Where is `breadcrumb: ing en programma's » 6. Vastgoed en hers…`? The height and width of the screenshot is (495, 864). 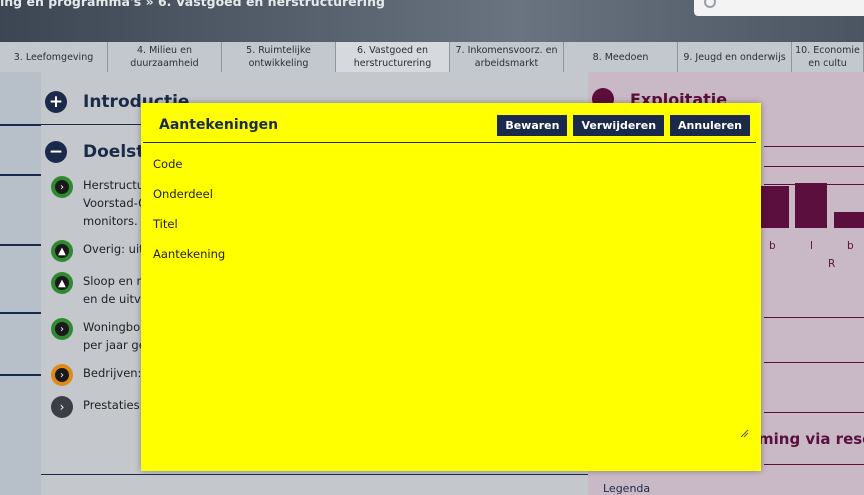
breadcrumb: ing en programma's » 6. Vastgoed en hers… is located at coordinates (192, 4).